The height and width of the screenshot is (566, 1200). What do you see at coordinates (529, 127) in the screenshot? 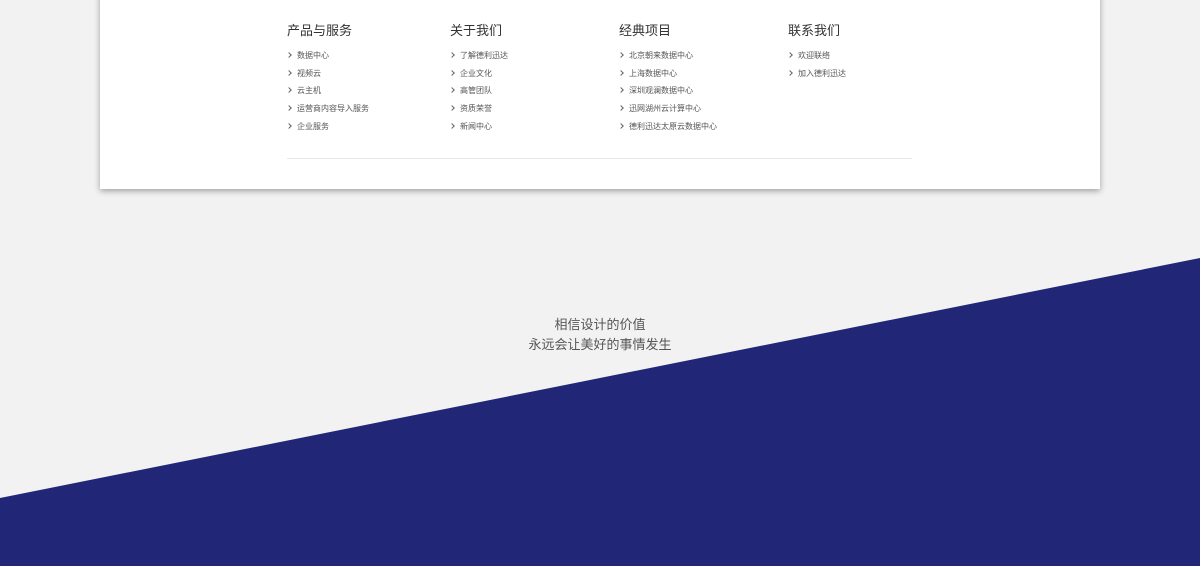
I see `nav-link: 新闻中心` at bounding box center [529, 127].